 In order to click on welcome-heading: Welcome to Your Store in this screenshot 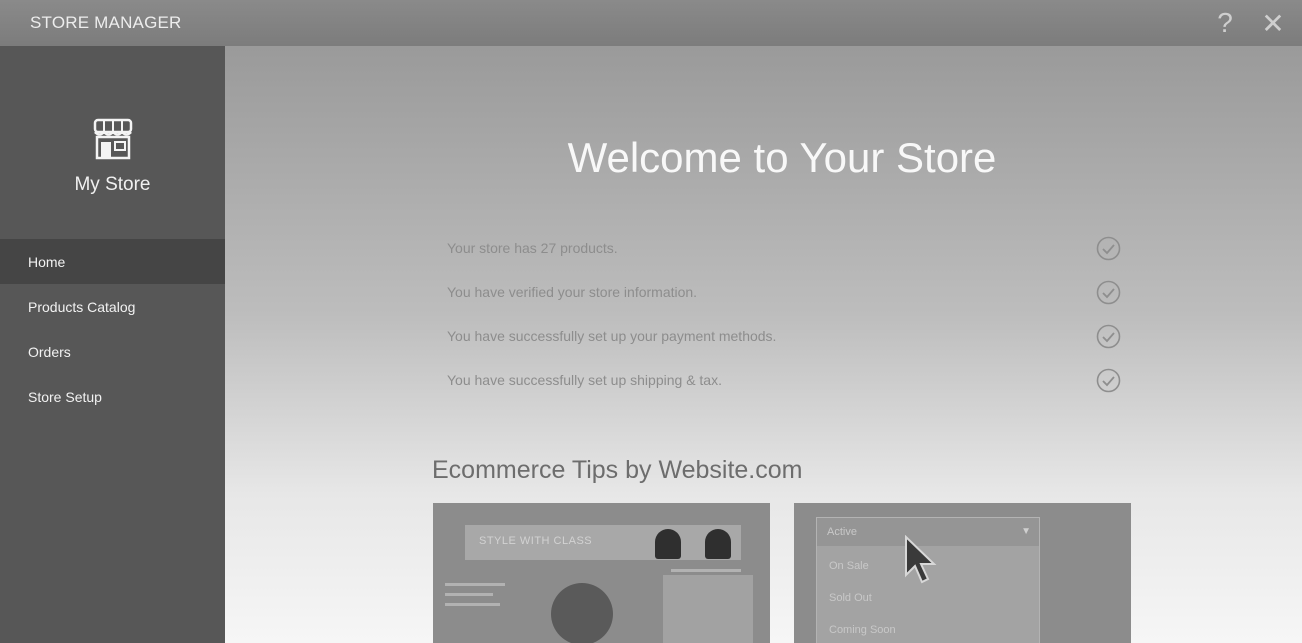, I will do `click(782, 157)`.